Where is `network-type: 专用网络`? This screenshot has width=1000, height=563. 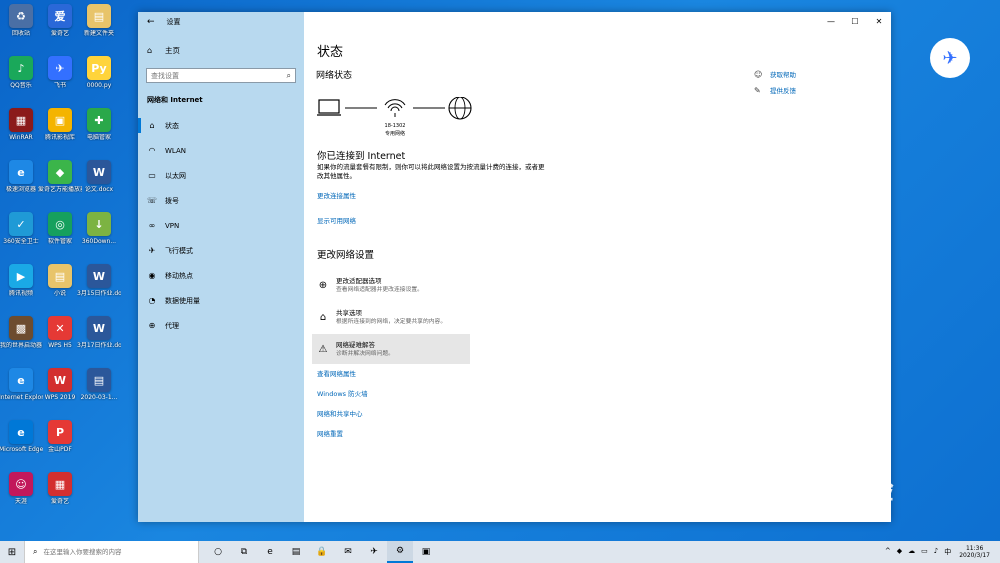
network-type: 专用网络 is located at coordinates (394, 134).